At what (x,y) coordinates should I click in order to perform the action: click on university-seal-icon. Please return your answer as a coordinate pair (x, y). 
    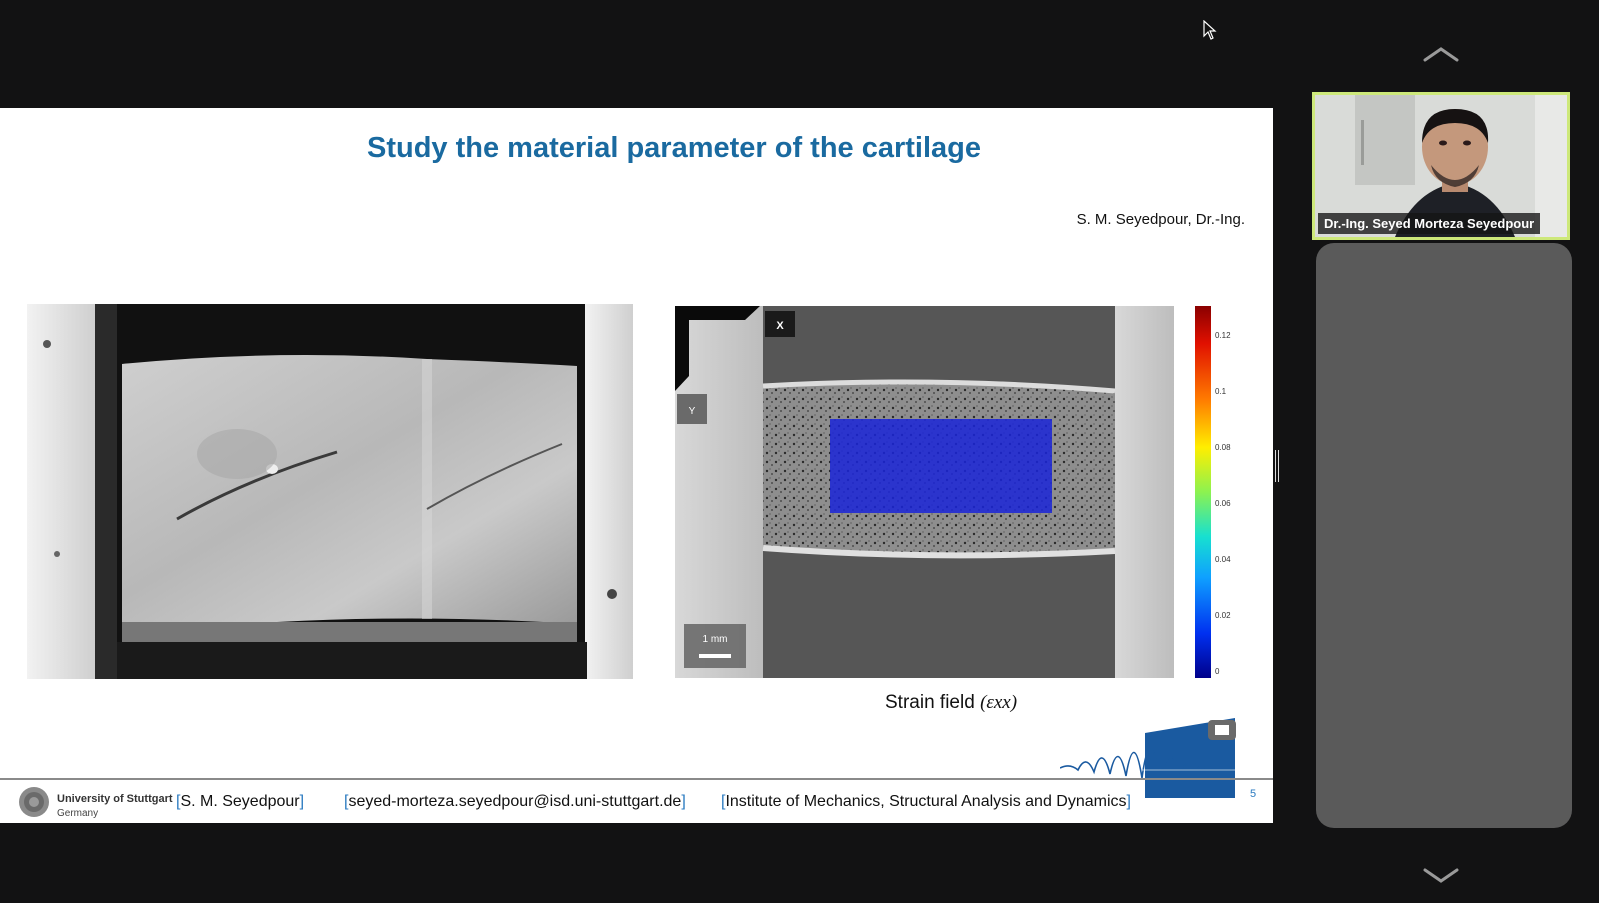
    Looking at the image, I should click on (34, 802).